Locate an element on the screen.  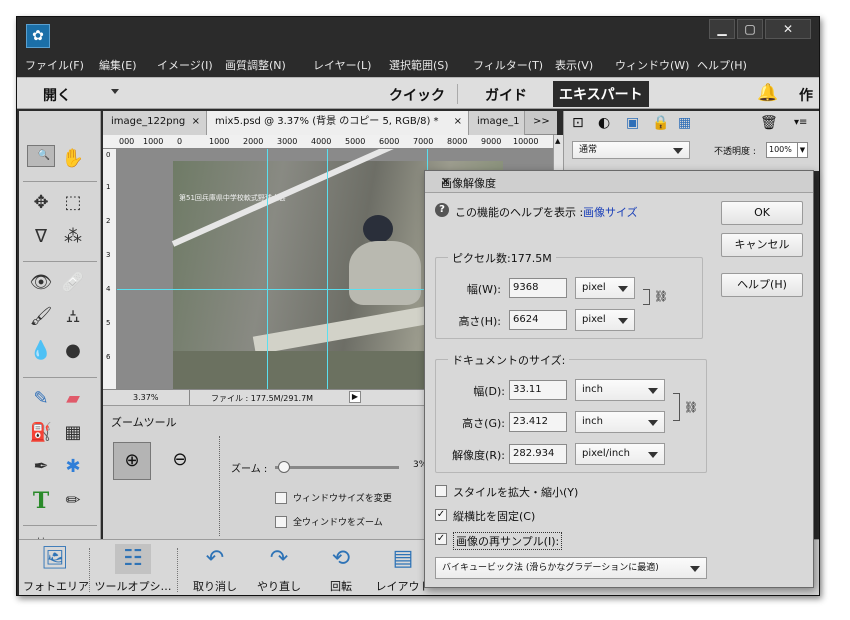
resolution-field: 282.934 is located at coordinates (538, 454).